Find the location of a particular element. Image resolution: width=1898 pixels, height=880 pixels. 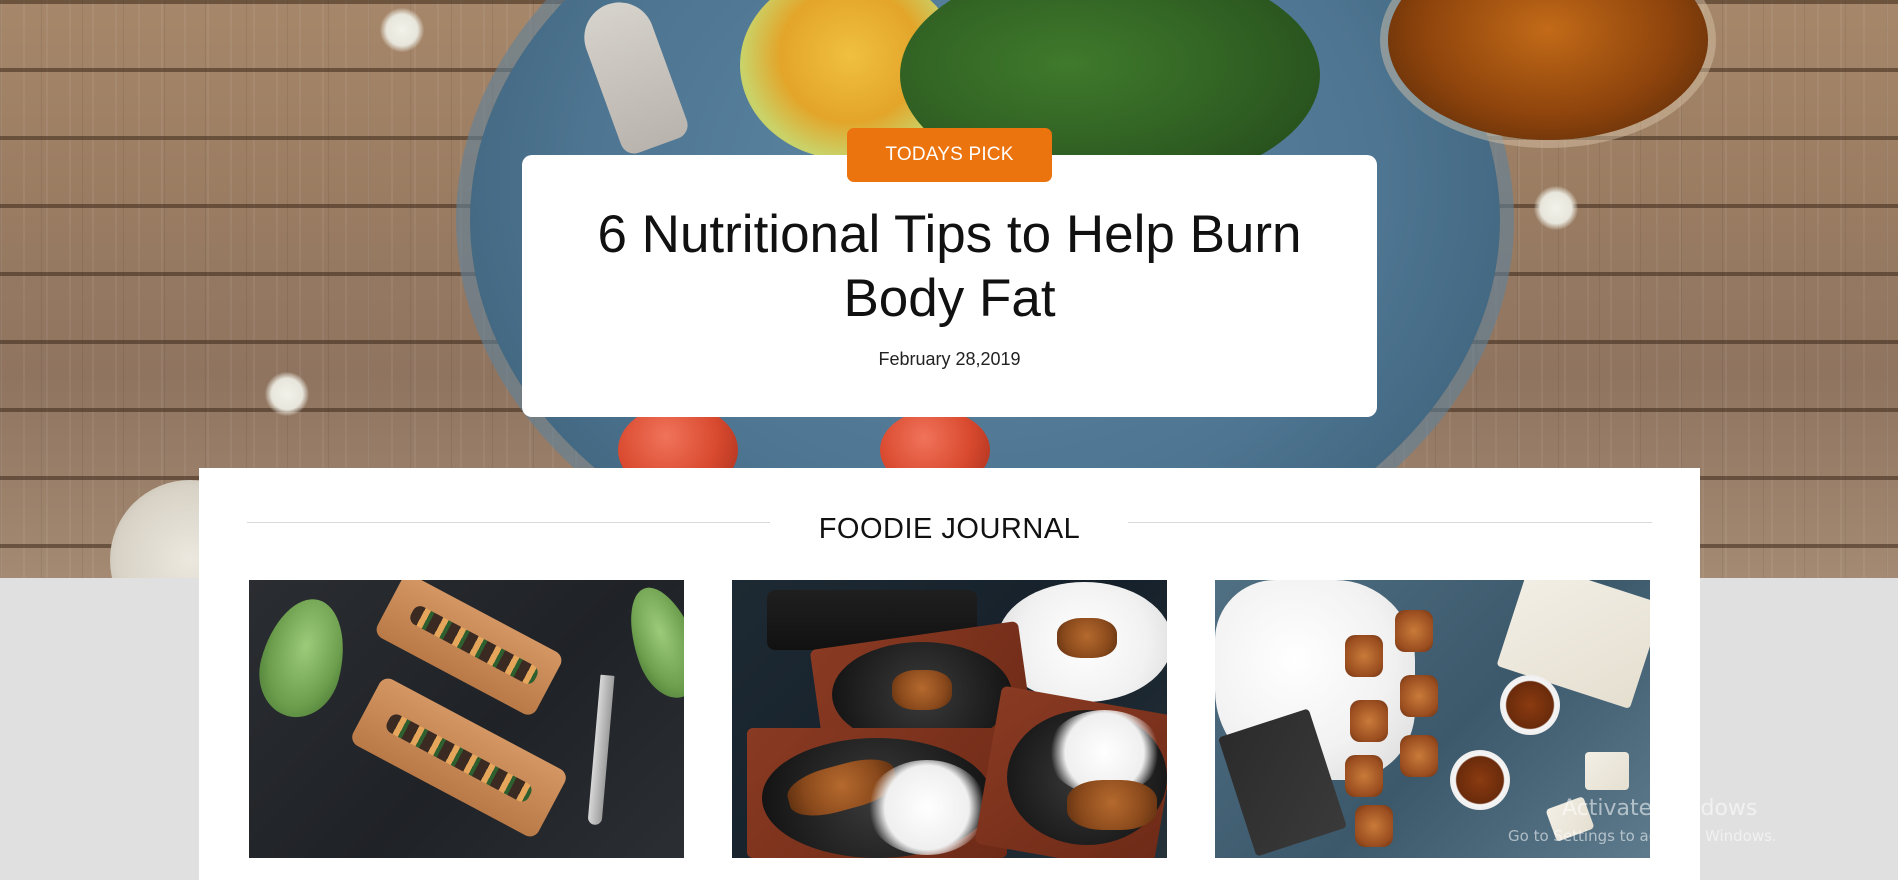

tea-packet-image is located at coordinates (1607, 771).